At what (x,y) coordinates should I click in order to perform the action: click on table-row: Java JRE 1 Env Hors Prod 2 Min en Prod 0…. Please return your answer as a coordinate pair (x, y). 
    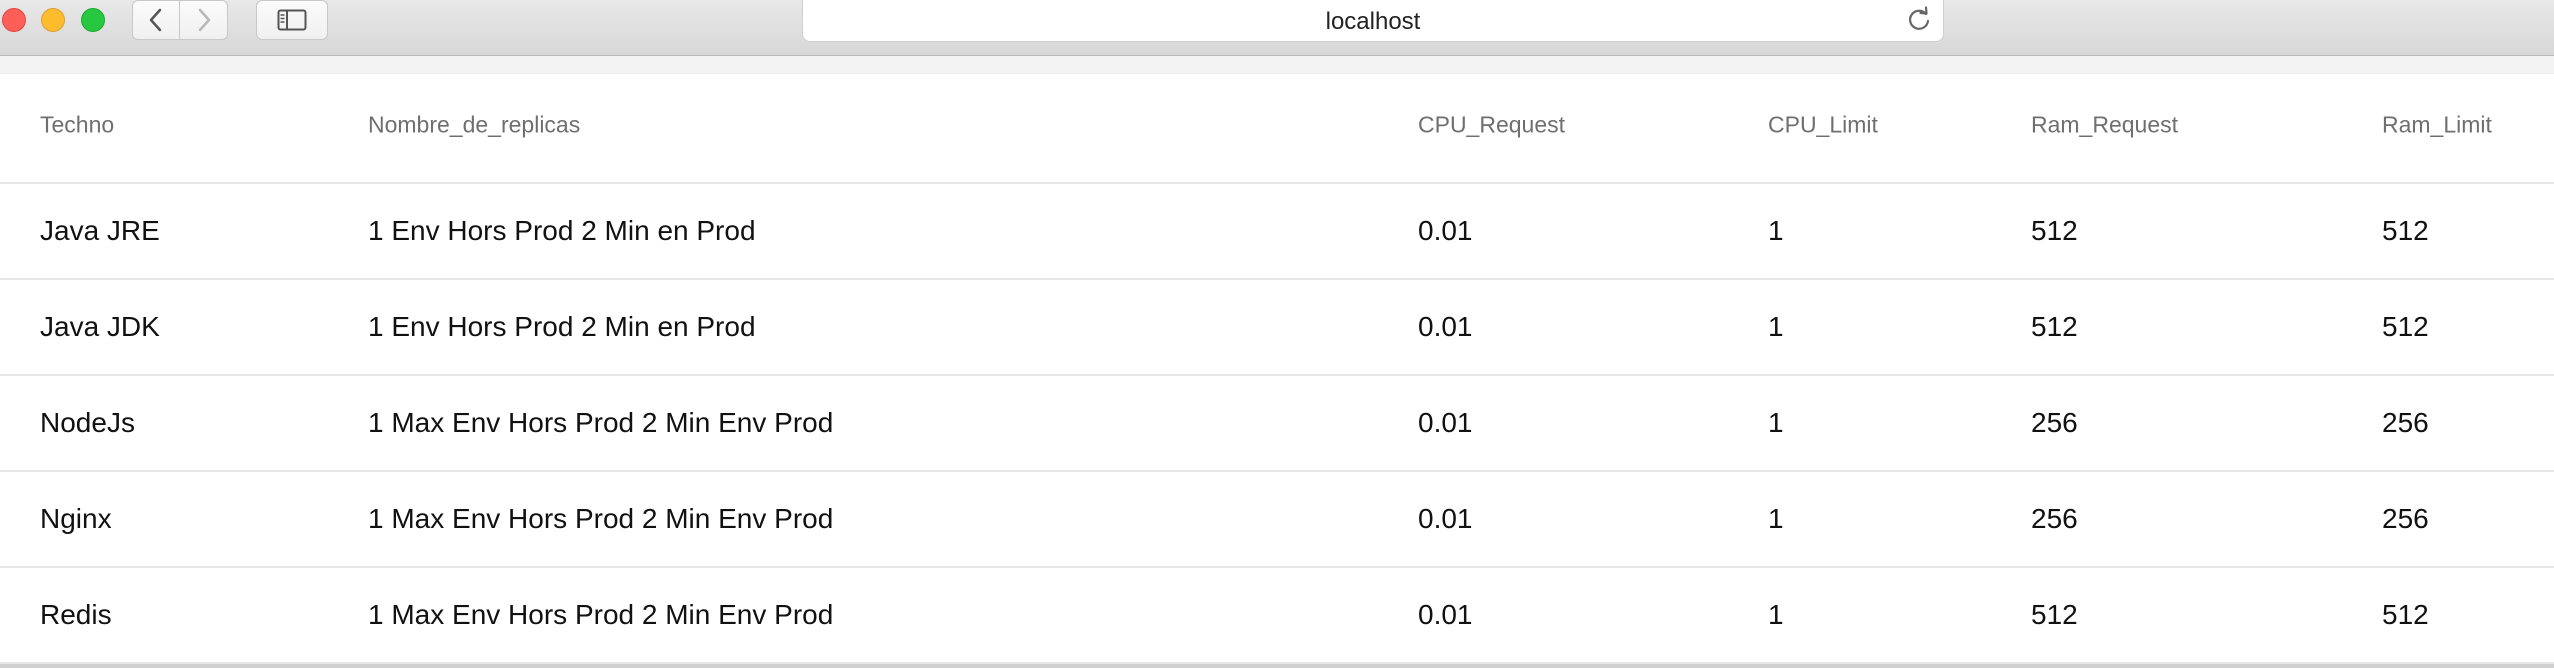
    Looking at the image, I should click on (1277, 232).